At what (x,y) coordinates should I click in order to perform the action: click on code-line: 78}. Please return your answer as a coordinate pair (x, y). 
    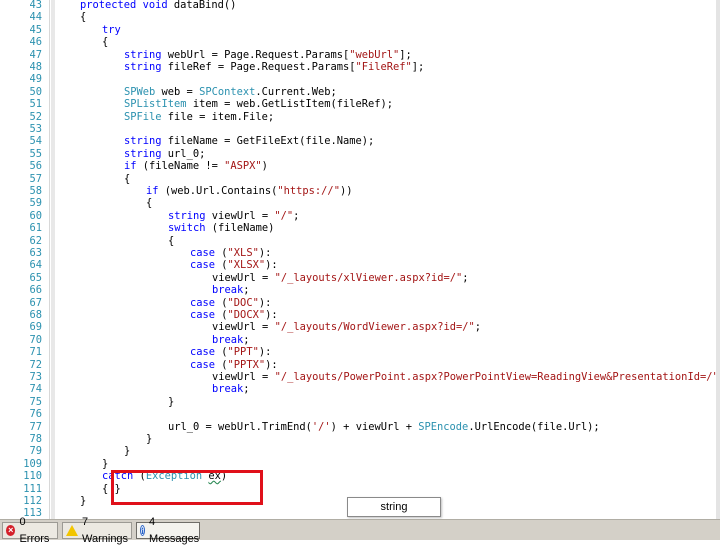
    Looking at the image, I should click on (360, 439).